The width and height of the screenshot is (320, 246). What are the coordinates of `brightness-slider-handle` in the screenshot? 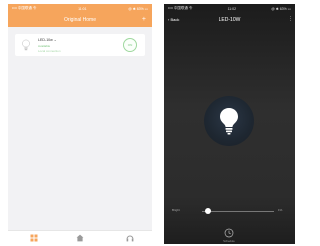 It's located at (207, 211).